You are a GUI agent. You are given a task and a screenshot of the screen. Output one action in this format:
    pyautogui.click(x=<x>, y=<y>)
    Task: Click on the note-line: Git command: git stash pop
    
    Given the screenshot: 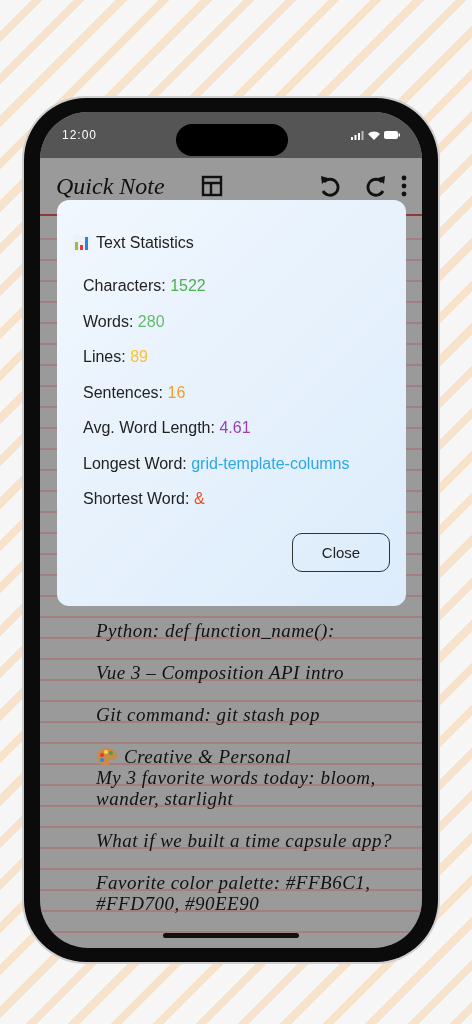 What is the action you would take?
    pyautogui.click(x=208, y=714)
    